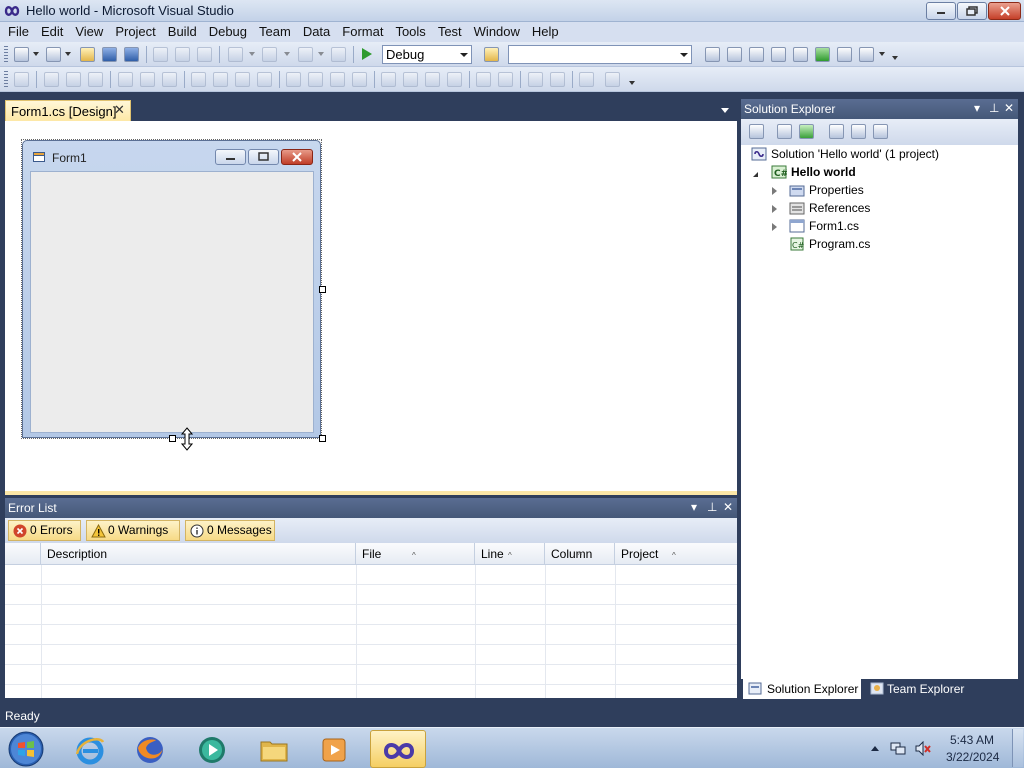  What do you see at coordinates (228, 32) in the screenshot?
I see `menu-debug: Debug` at bounding box center [228, 32].